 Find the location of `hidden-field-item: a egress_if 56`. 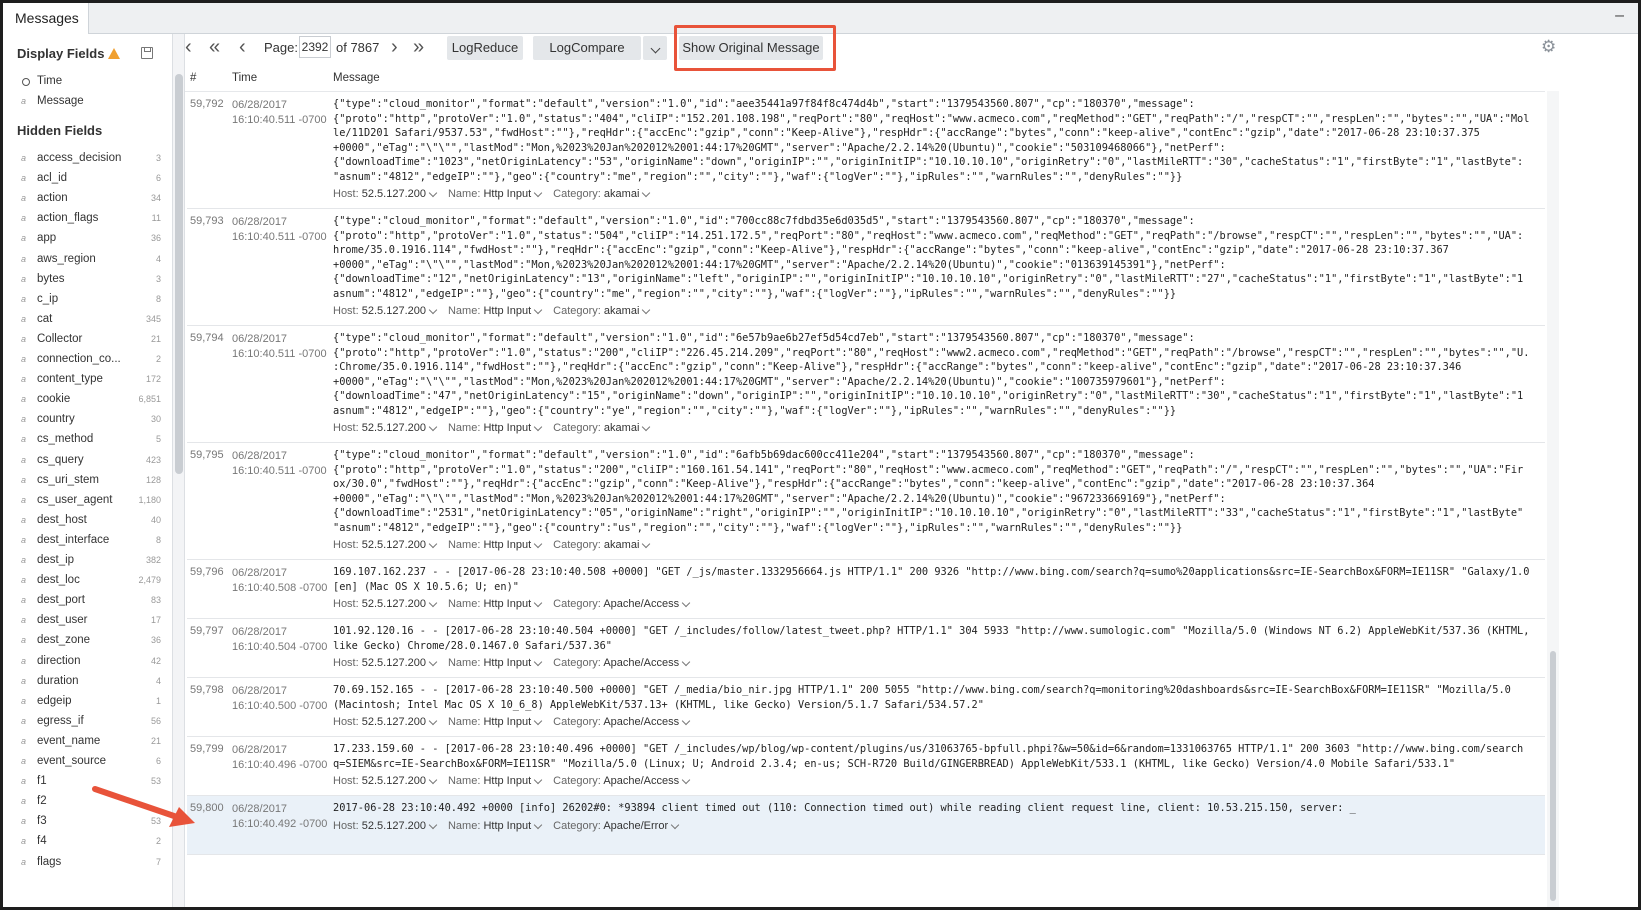

hidden-field-item: a egress_if 56 is located at coordinates (91, 724).